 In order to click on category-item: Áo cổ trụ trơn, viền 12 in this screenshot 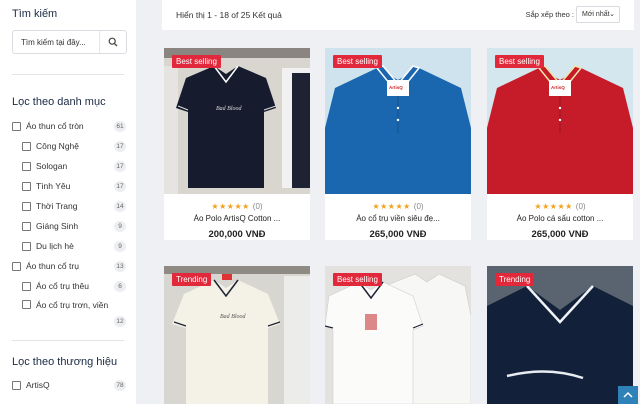, I will do `click(69, 311)`.